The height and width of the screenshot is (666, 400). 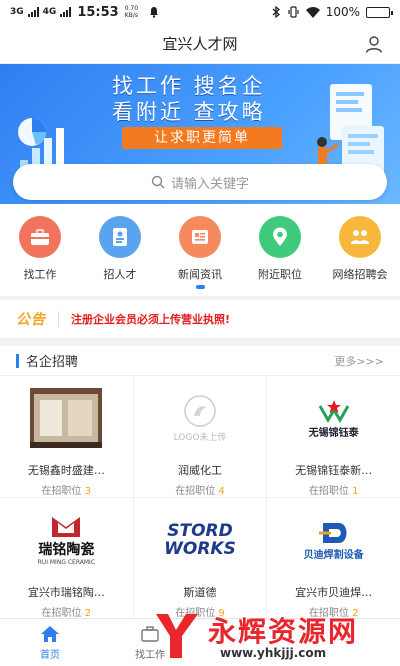 I want to click on clock: 15:53, so click(x=98, y=12).